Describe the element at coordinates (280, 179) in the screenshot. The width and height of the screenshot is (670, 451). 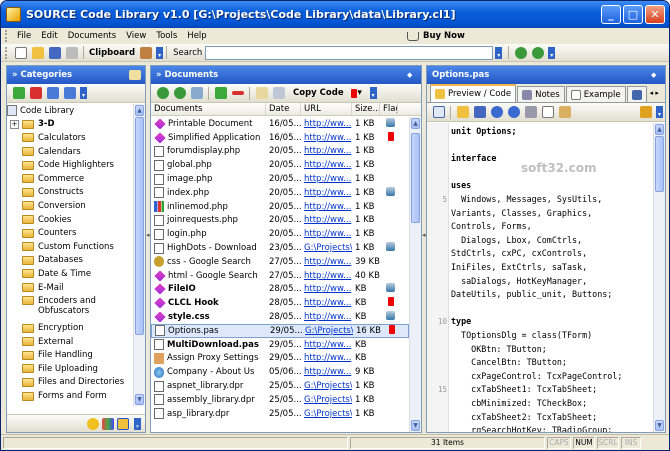
I see `table-row: image.php 20/05... http://ww... 1 KB` at that location.